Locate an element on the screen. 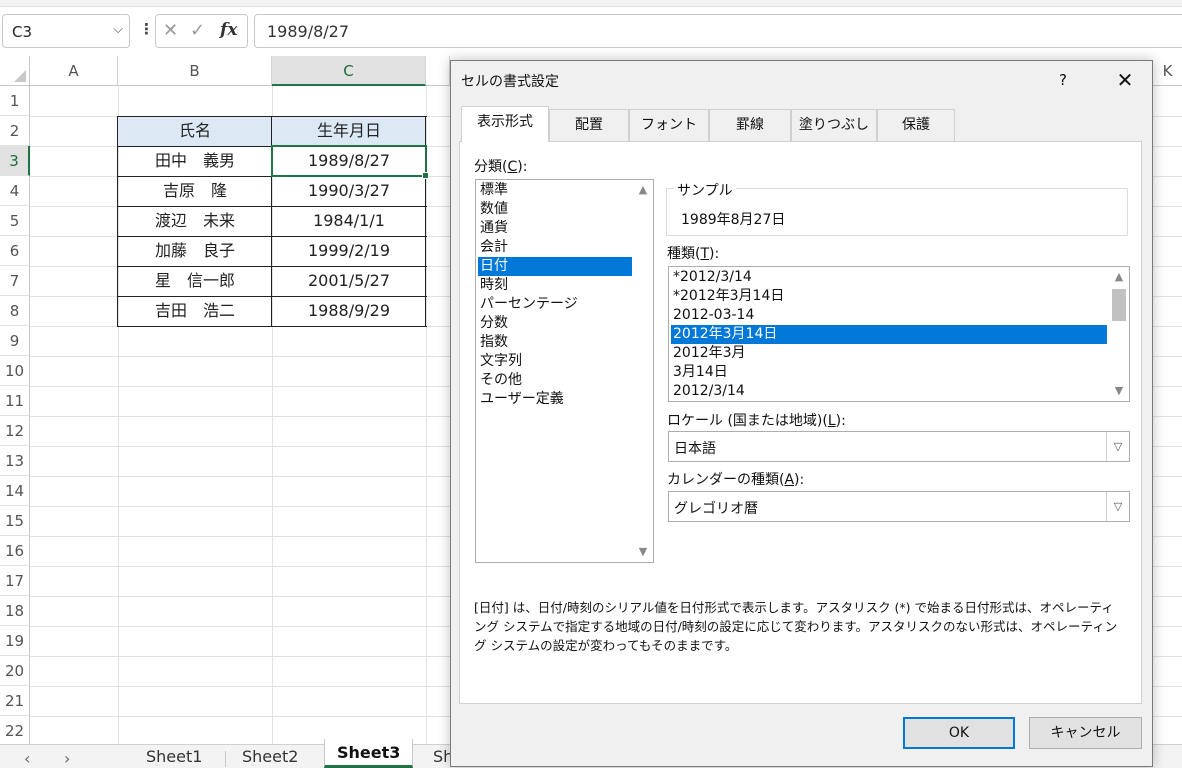 Image resolution: width=1182 pixels, height=768 pixels. row-header: 14 is located at coordinates (15, 491).